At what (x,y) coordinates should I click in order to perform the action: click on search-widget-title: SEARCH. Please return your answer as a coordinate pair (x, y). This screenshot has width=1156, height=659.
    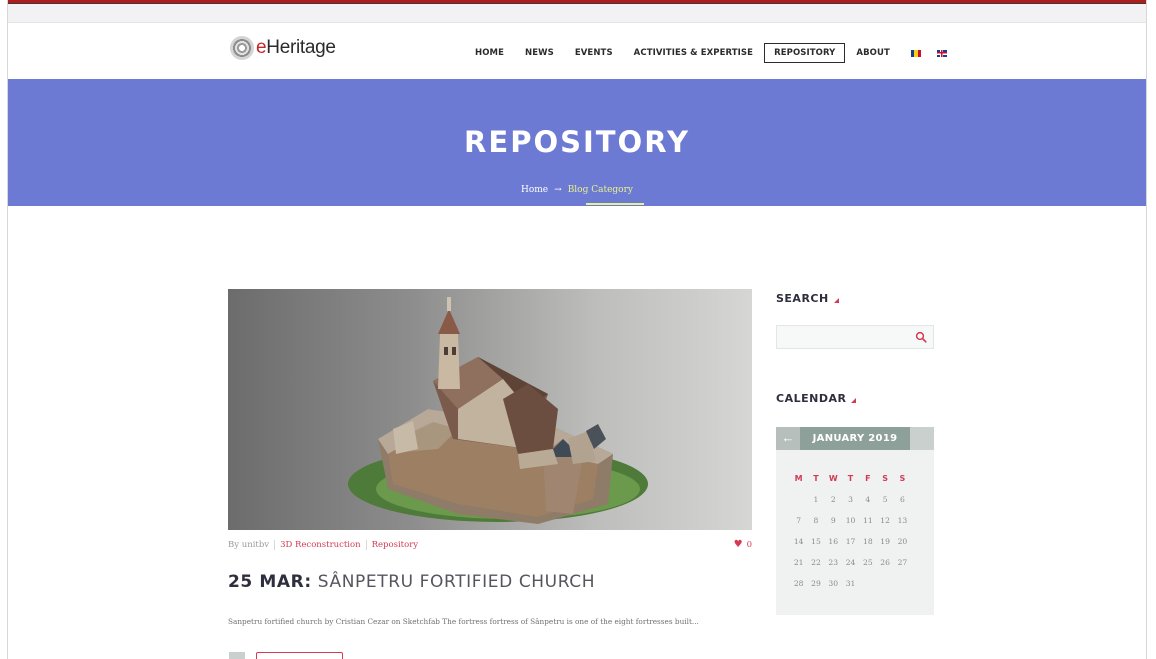
    Looking at the image, I should click on (807, 298).